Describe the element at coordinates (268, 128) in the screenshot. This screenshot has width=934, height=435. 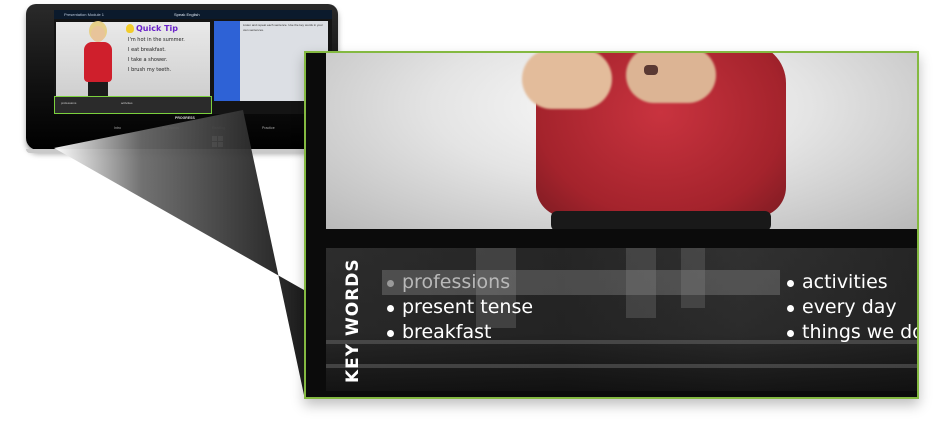
I see `toolbar-item-practice: Practice` at that location.